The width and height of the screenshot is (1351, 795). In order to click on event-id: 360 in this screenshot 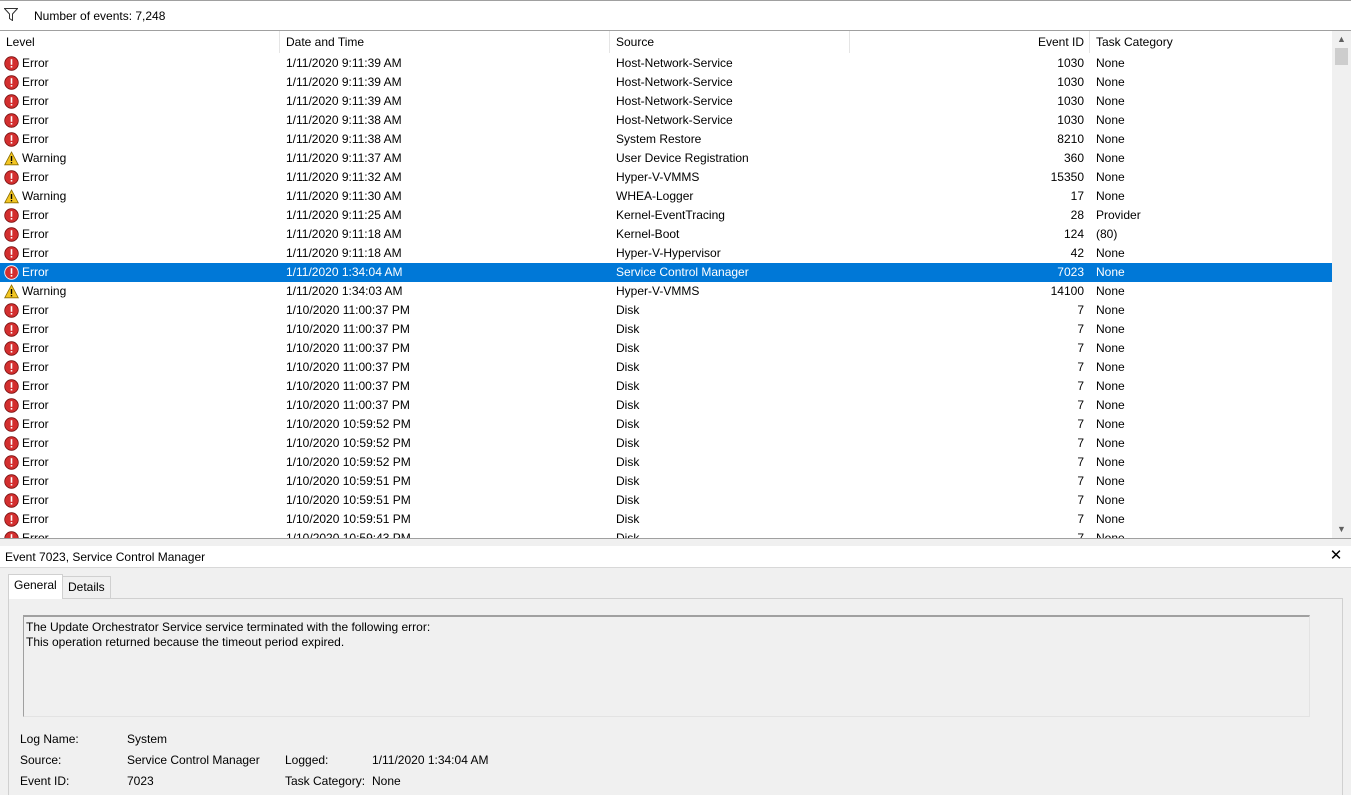, I will do `click(1073, 158)`.